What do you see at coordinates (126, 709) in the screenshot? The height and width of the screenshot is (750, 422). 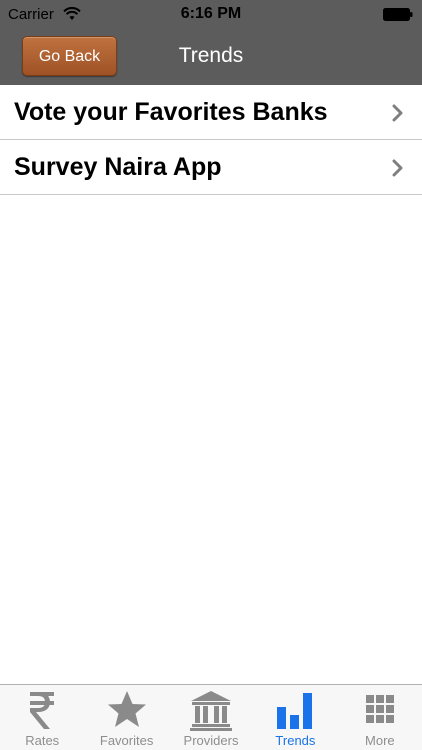 I see `star-icon` at bounding box center [126, 709].